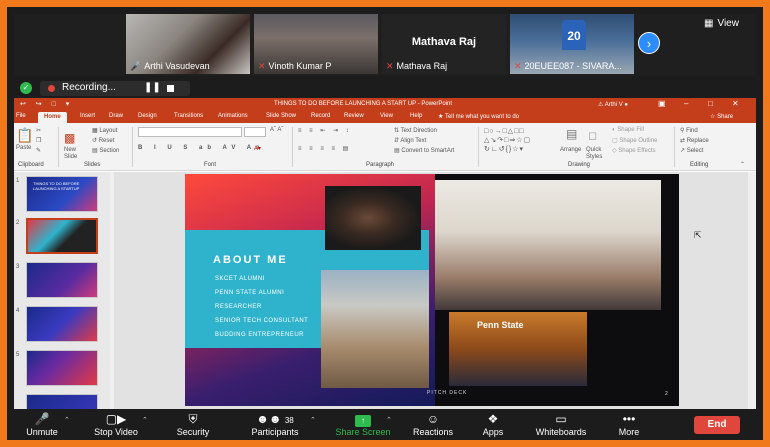  What do you see at coordinates (415, 130) in the screenshot?
I see `text-direction-button: ⇅ Text Direction` at bounding box center [415, 130].